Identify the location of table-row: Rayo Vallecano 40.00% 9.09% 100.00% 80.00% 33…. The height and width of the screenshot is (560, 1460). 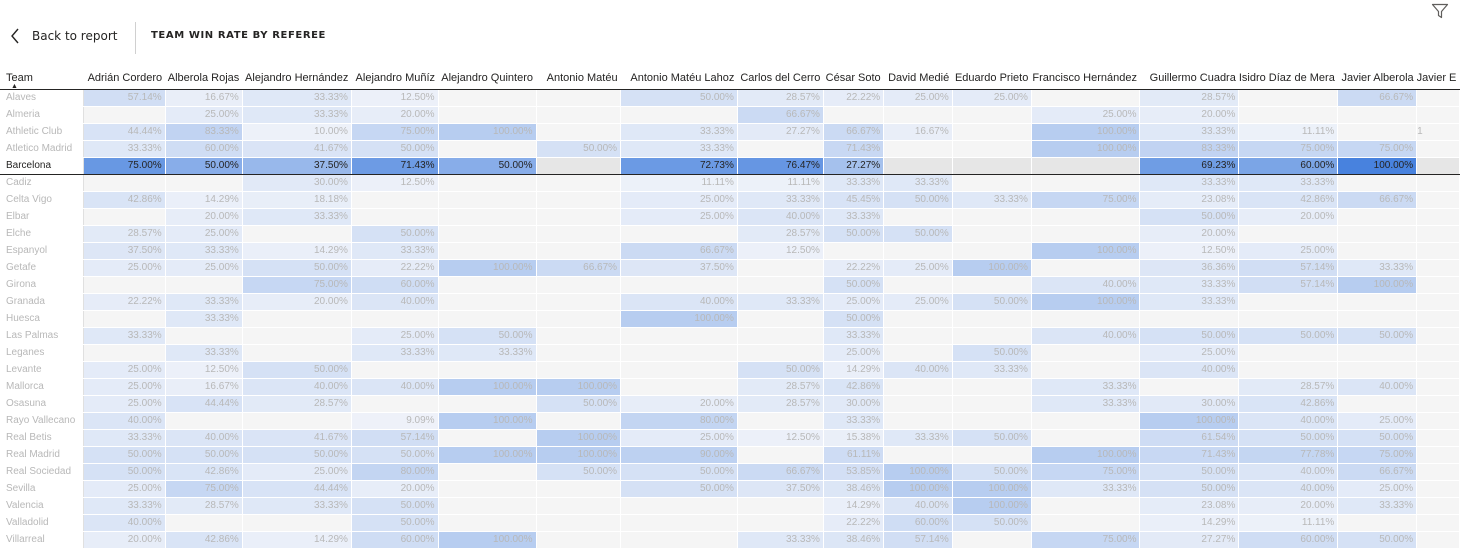
(730, 421).